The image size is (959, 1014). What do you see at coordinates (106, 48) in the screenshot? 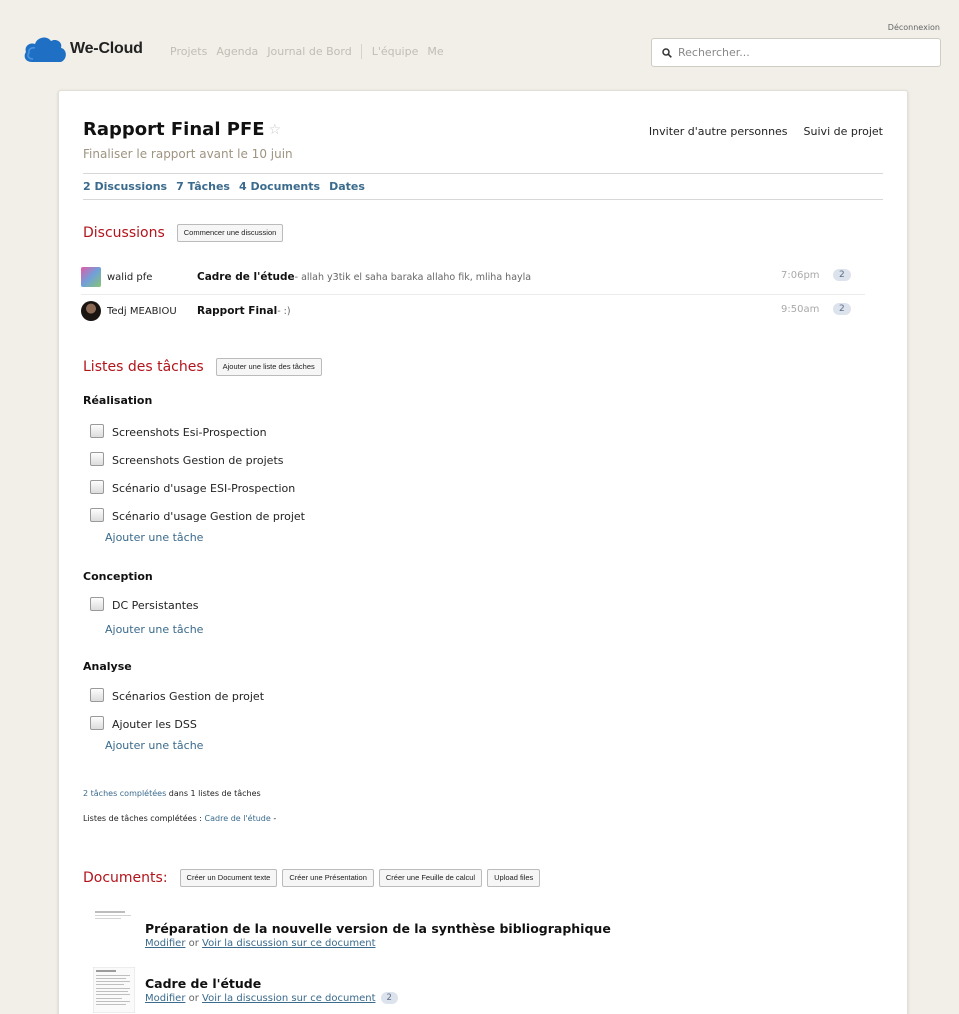
I see `brand-name: We-Cloud` at bounding box center [106, 48].